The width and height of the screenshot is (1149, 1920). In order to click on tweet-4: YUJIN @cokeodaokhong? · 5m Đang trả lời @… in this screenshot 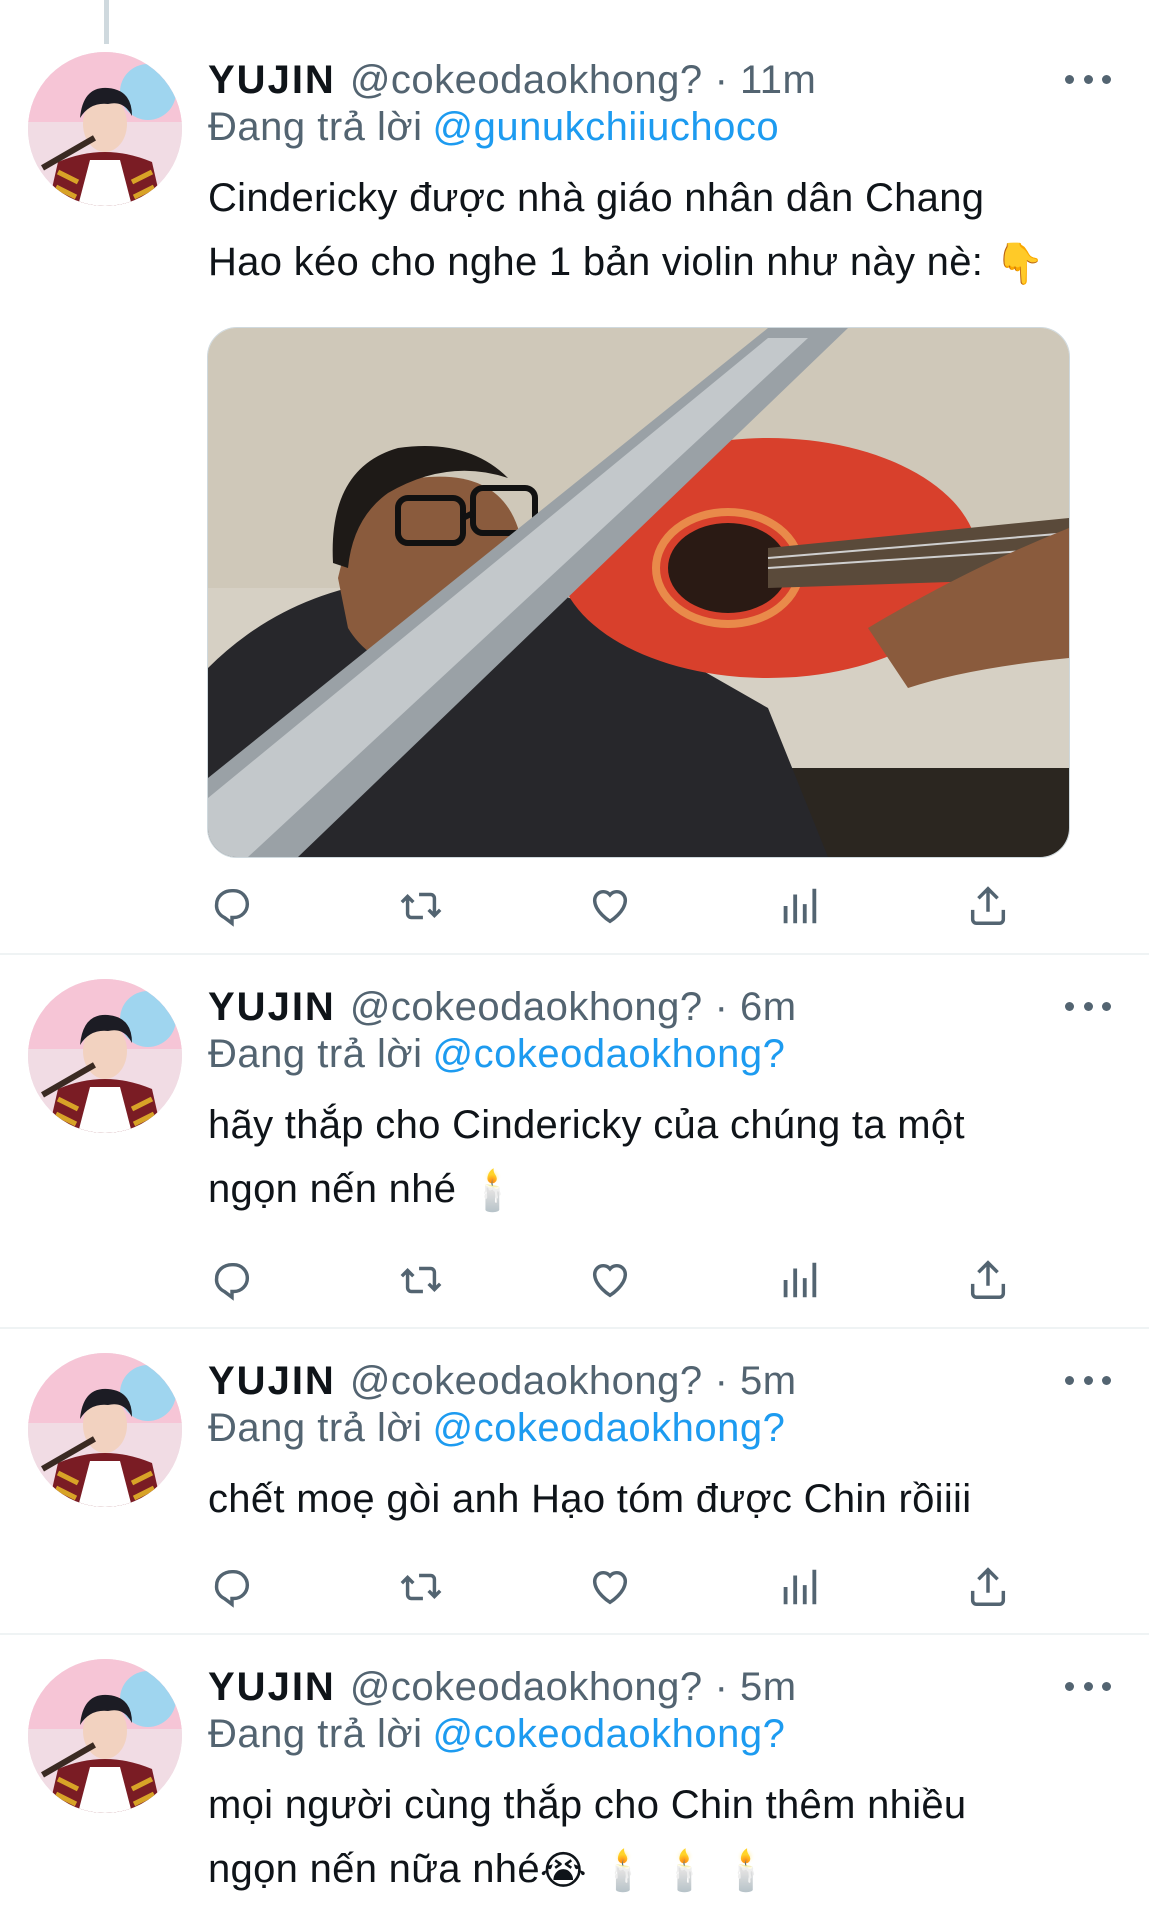, I will do `click(574, 1777)`.